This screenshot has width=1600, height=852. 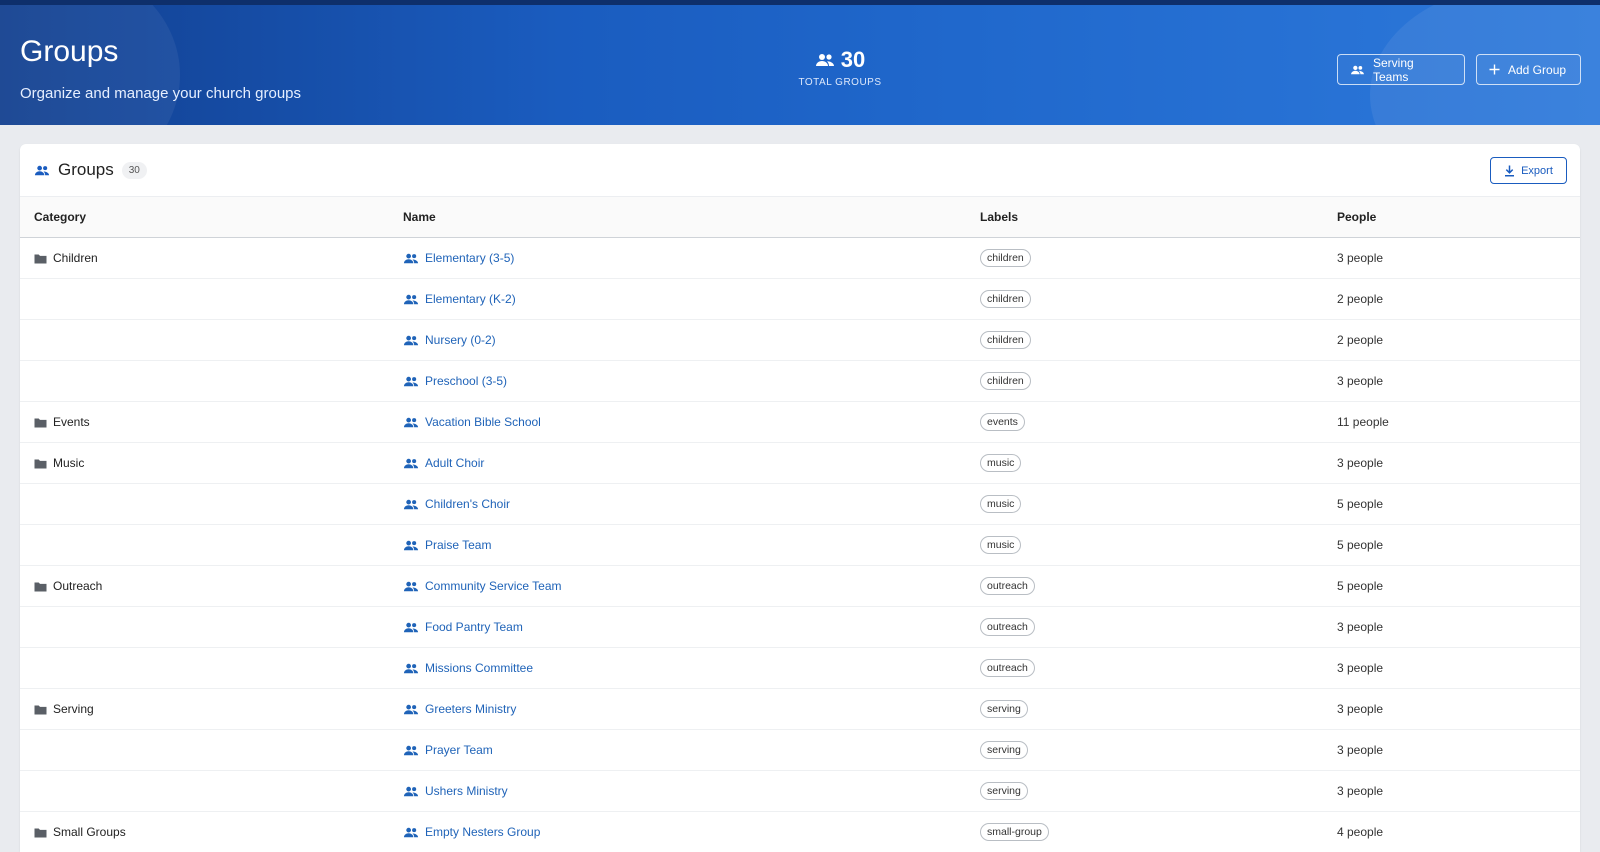 I want to click on table-row: Music Adult Choir music 3 people, so click(x=800, y=463).